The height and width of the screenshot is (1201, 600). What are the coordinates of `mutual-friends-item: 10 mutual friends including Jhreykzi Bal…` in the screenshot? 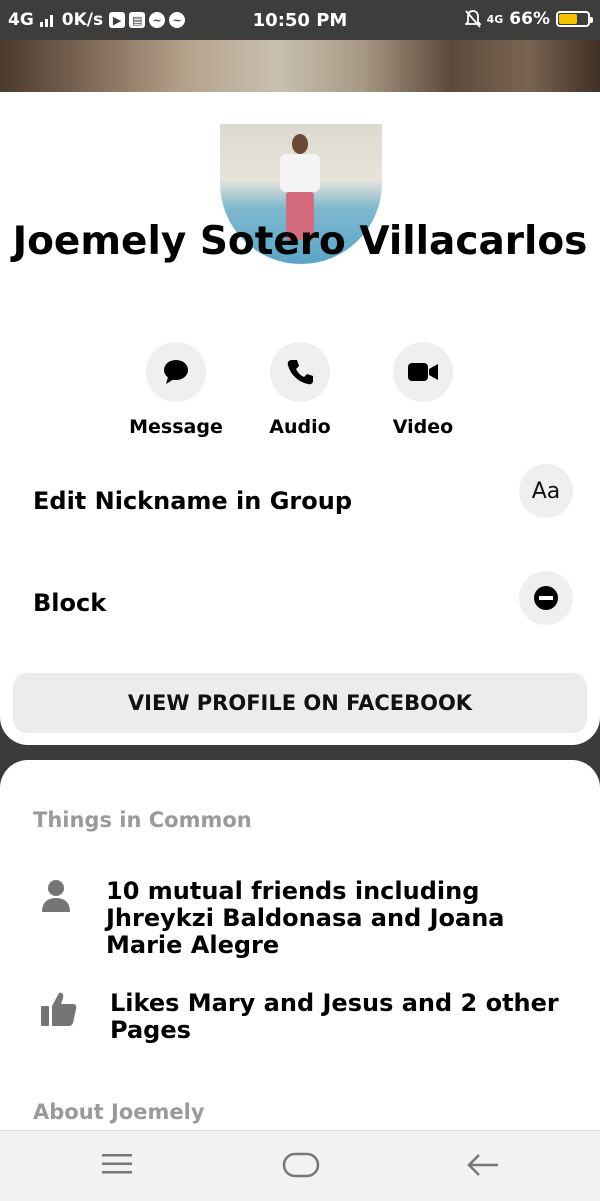 It's located at (305, 918).